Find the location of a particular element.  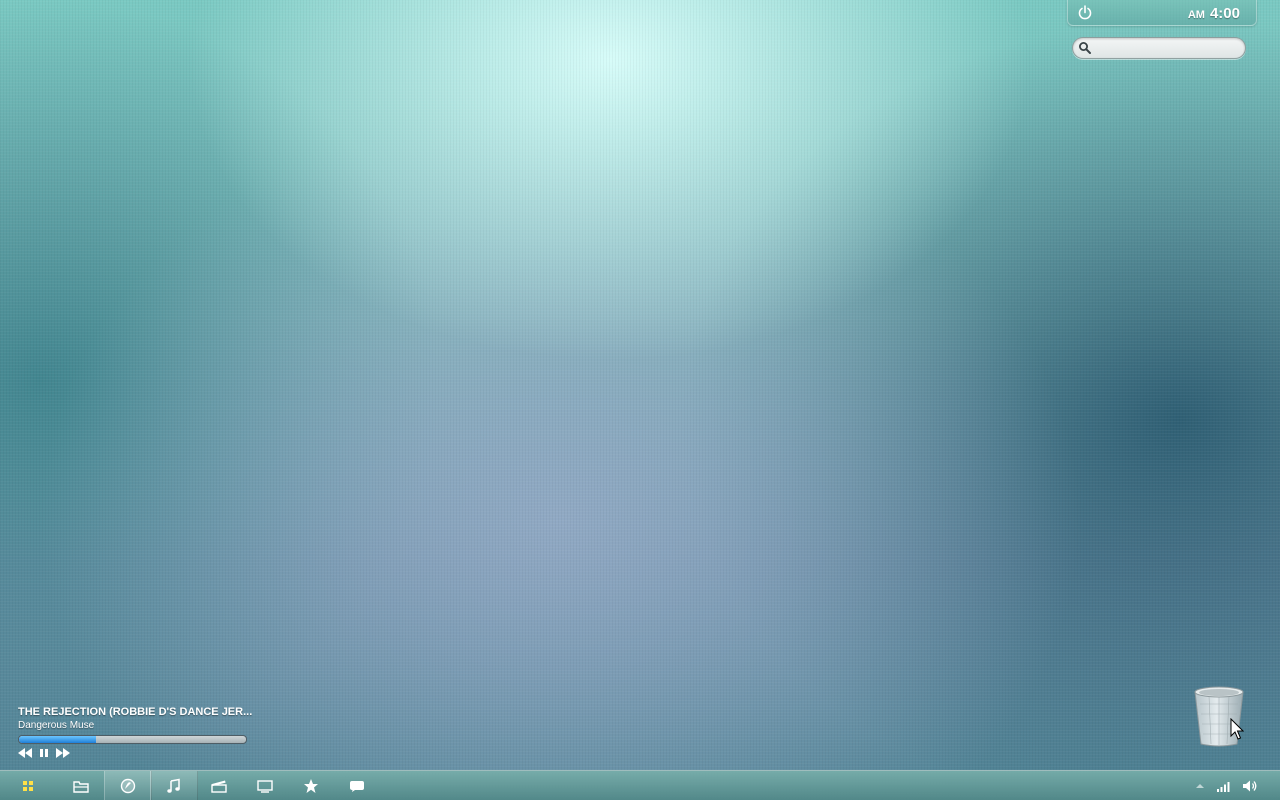

taskbar-browser-button is located at coordinates (128, 785).